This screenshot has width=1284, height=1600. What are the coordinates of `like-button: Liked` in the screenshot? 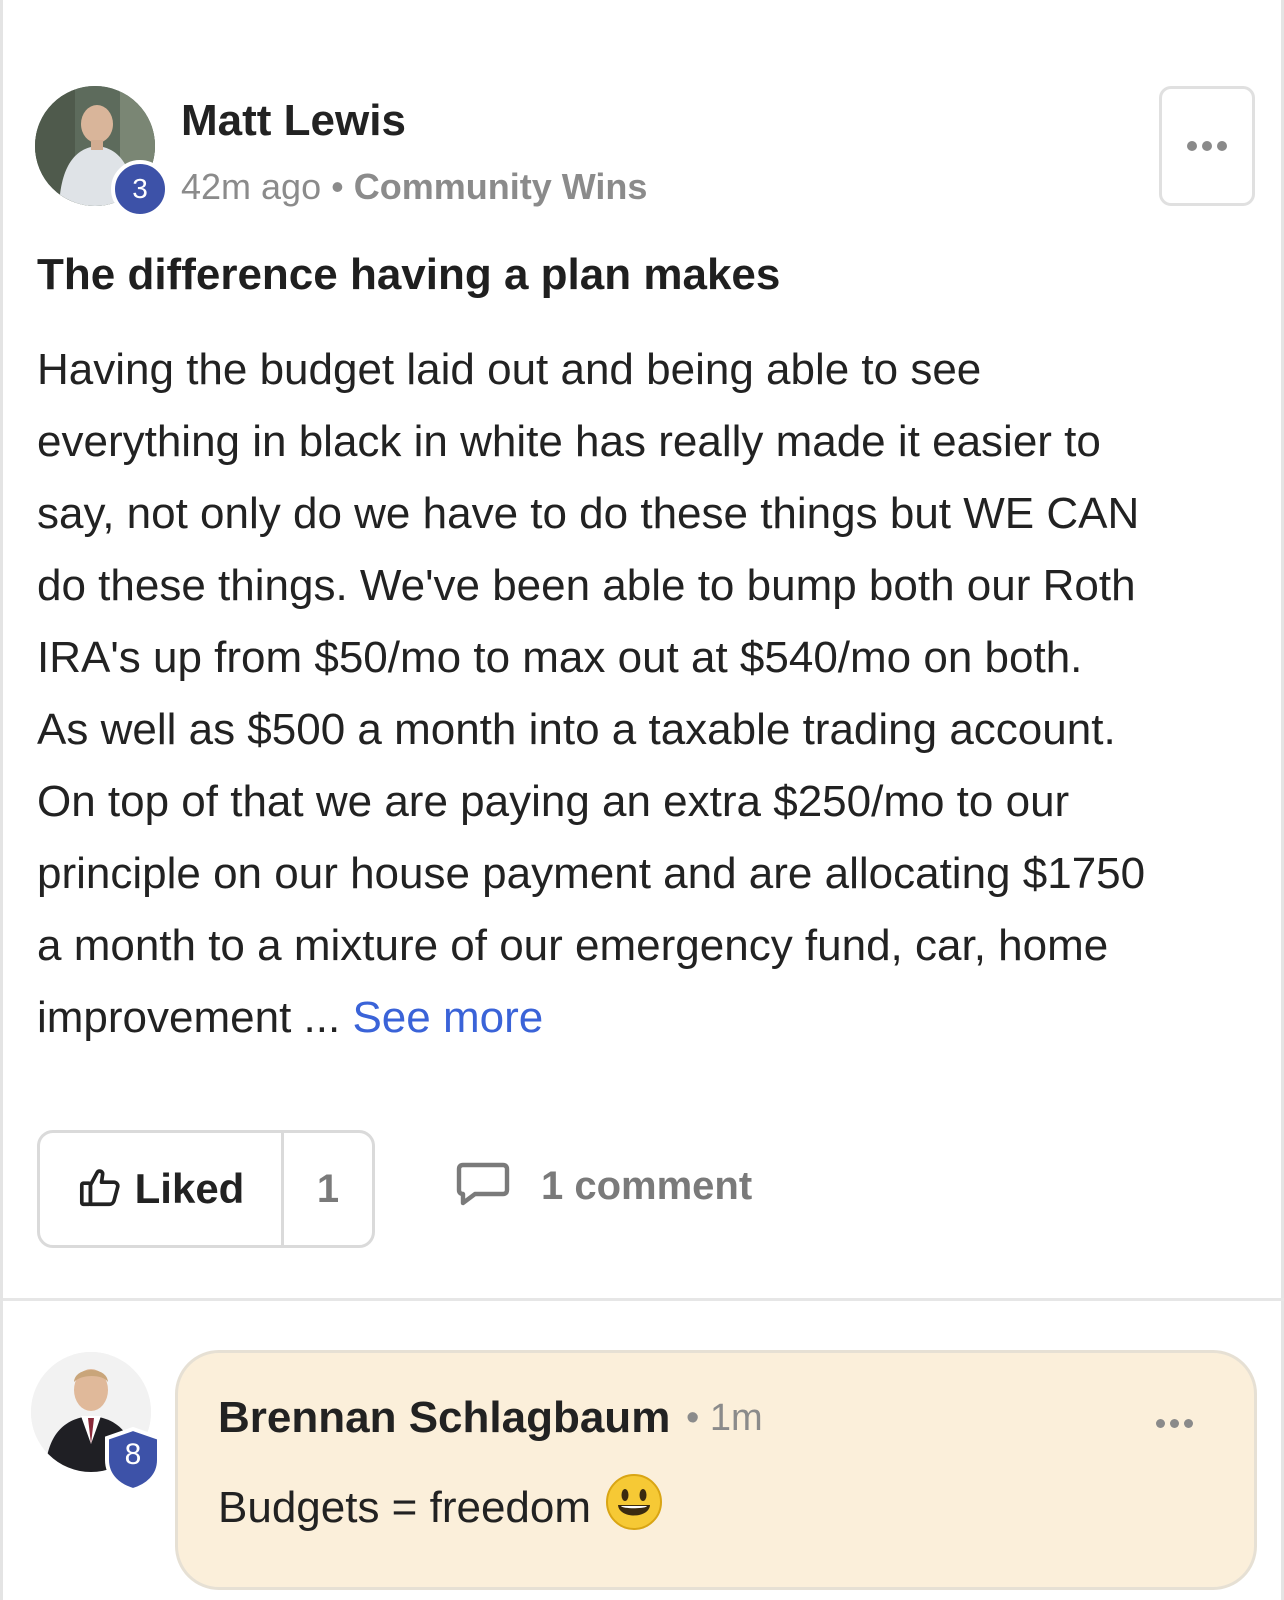 It's located at (162, 1189).